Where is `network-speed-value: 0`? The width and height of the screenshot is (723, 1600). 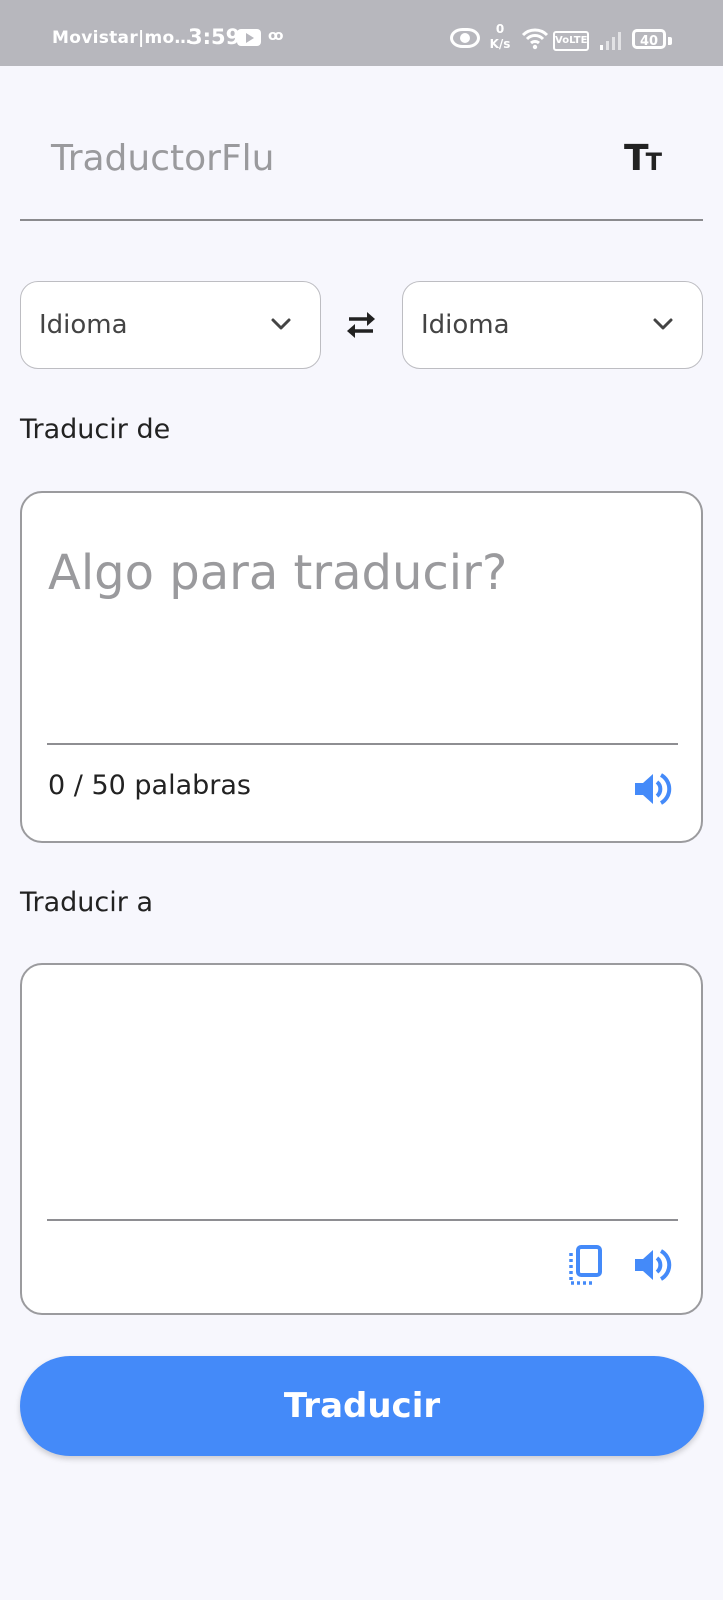
network-speed-value: 0 is located at coordinates (500, 29).